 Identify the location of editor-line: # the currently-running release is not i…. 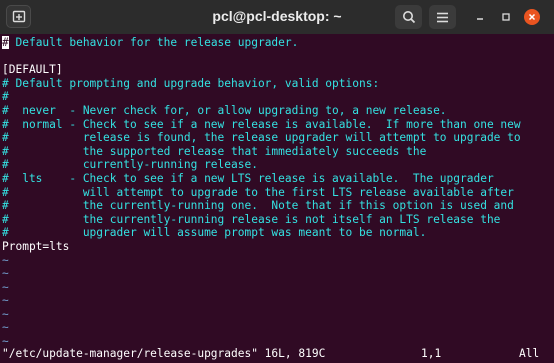
(261, 220).